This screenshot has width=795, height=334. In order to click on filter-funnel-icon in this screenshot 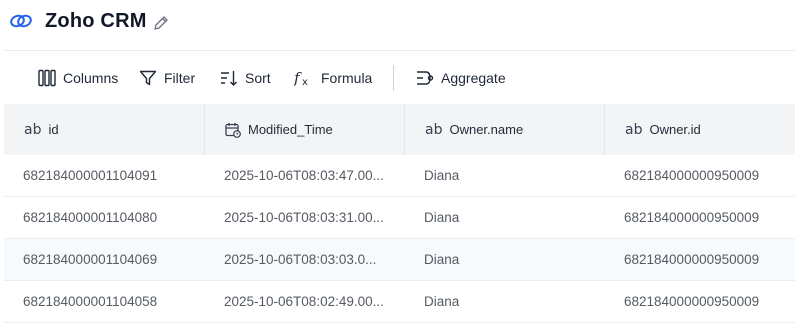, I will do `click(148, 78)`.